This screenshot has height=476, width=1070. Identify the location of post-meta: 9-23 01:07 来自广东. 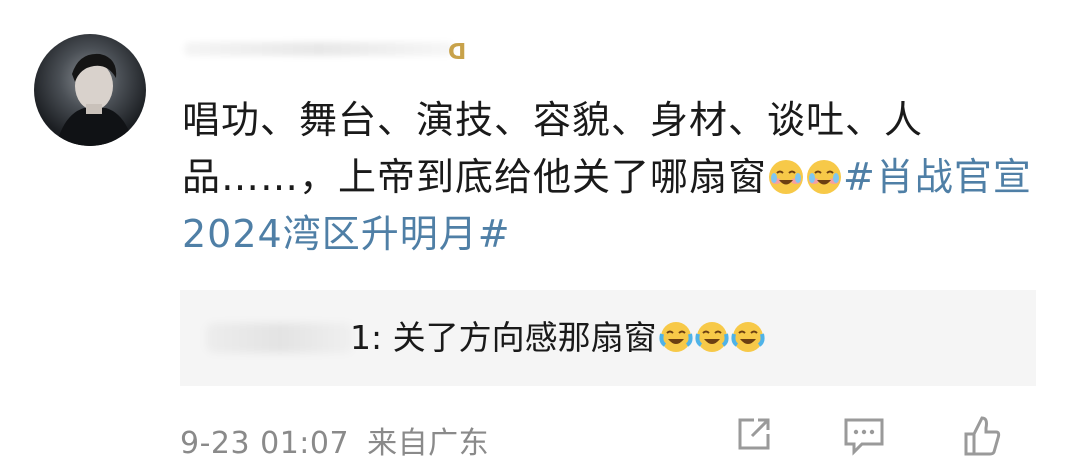
(334, 440).